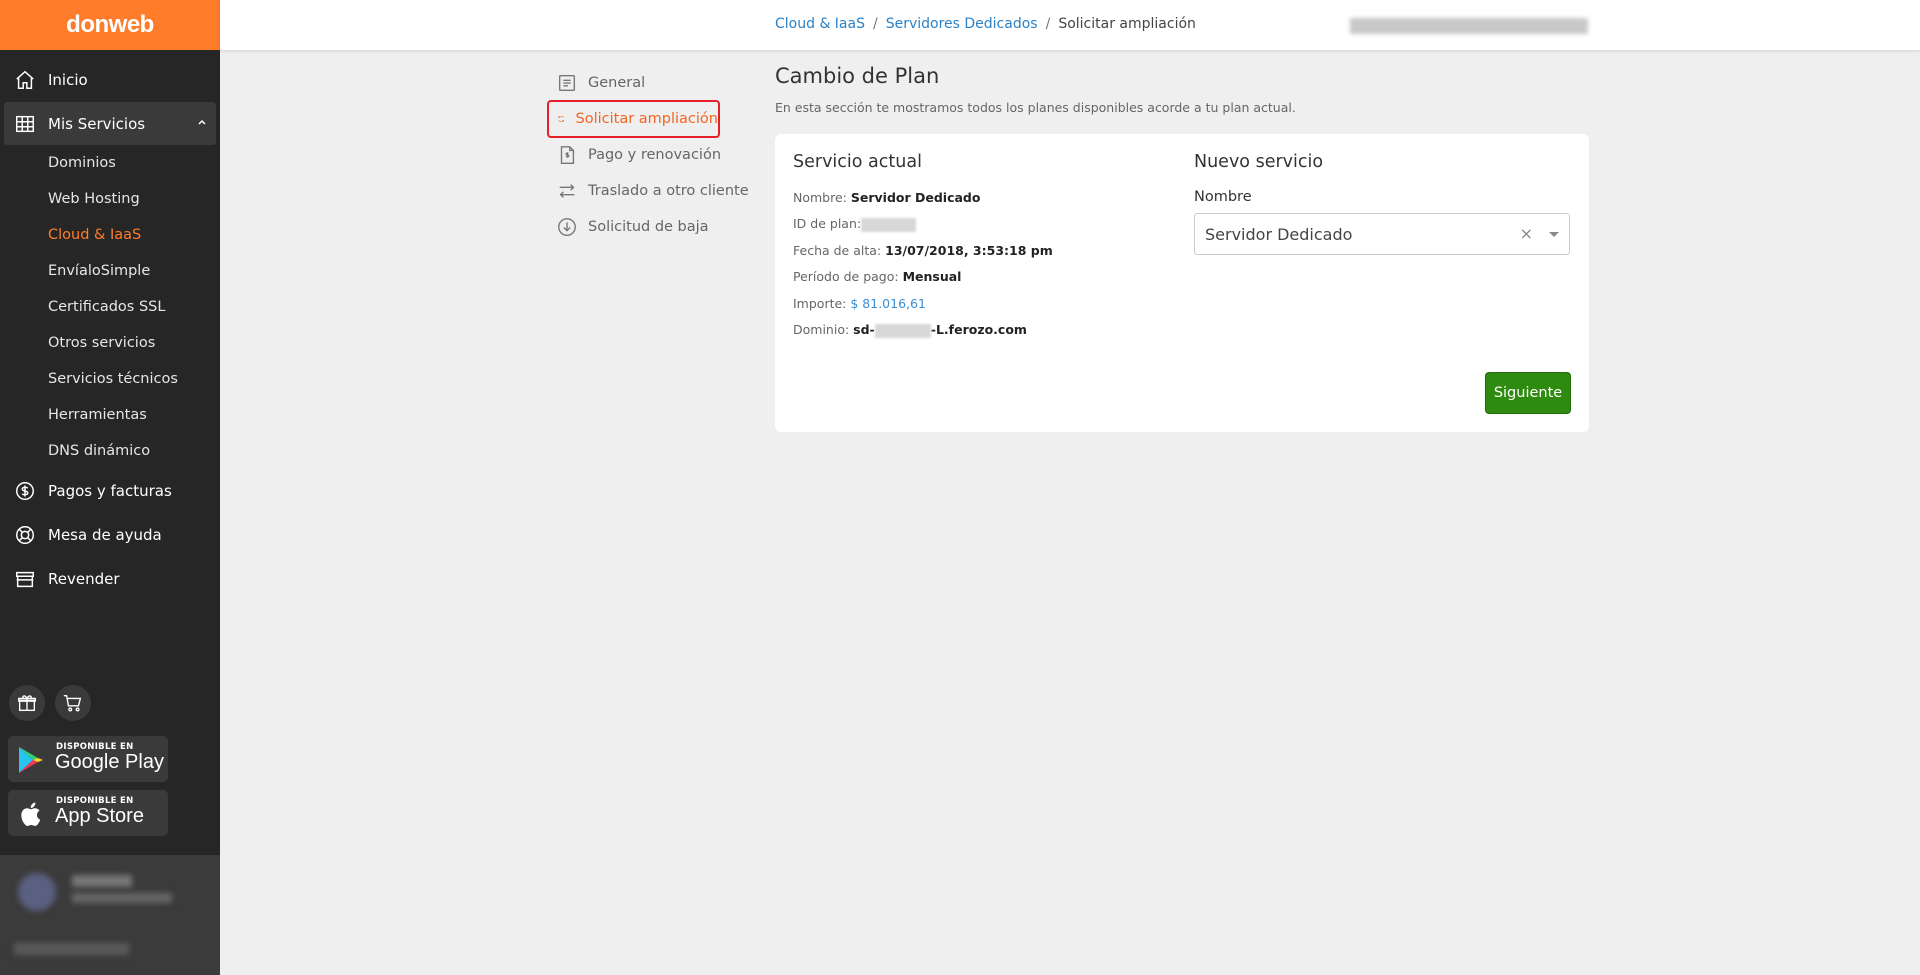 This screenshot has height=975, width=1920. I want to click on nav-label: Pagos y facturas, so click(110, 490).